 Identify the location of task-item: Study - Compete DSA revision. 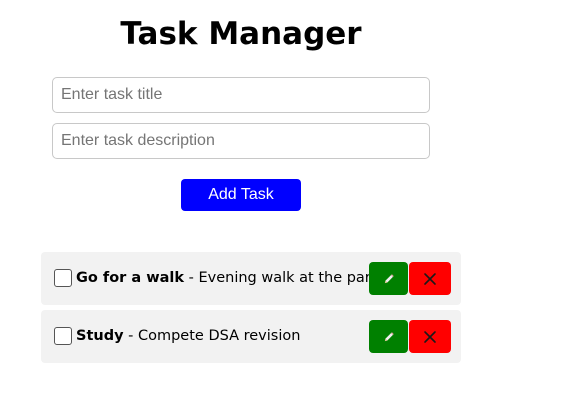
(251, 336).